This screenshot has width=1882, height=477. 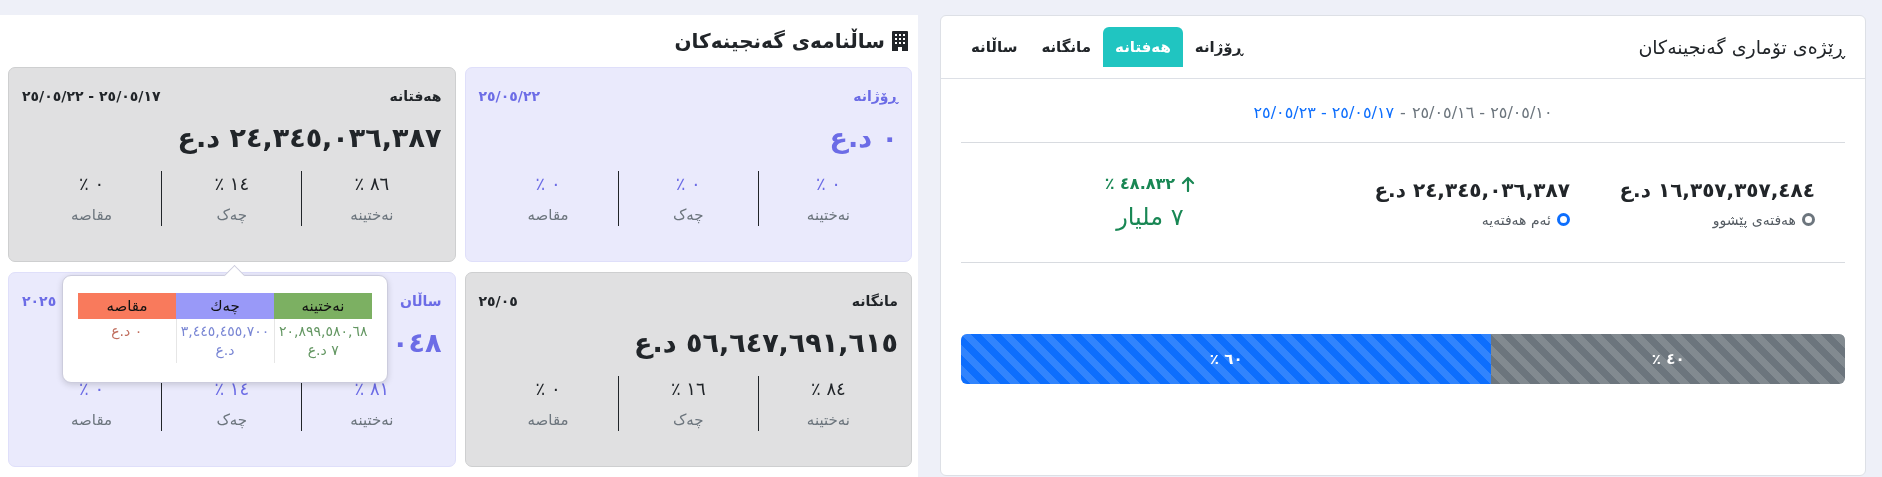 What do you see at coordinates (863, 137) in the screenshot?
I see `card-amount: ٠ د.ع` at bounding box center [863, 137].